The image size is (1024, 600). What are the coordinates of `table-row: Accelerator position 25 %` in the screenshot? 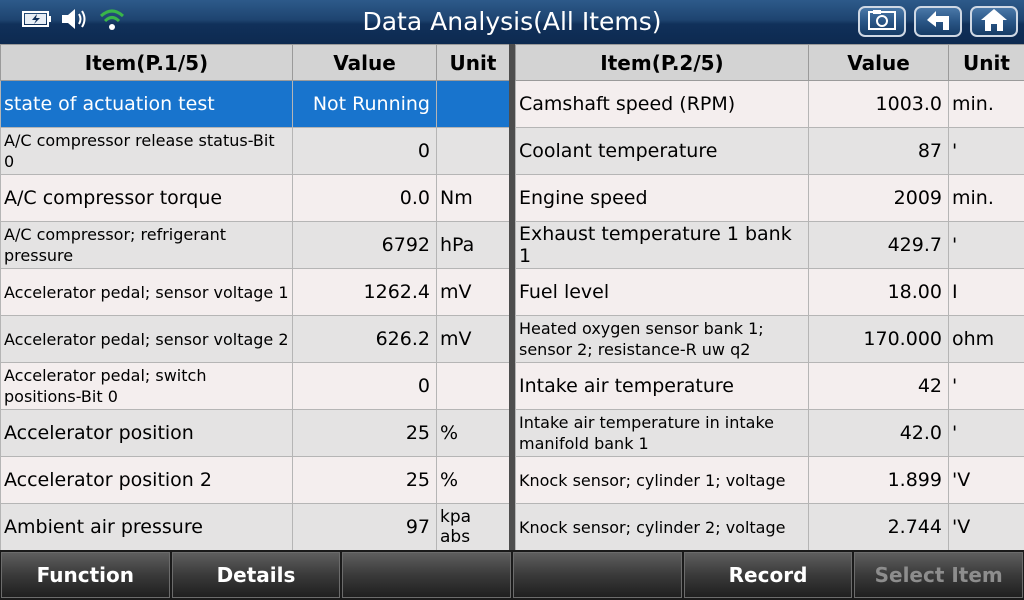 It's located at (255, 433).